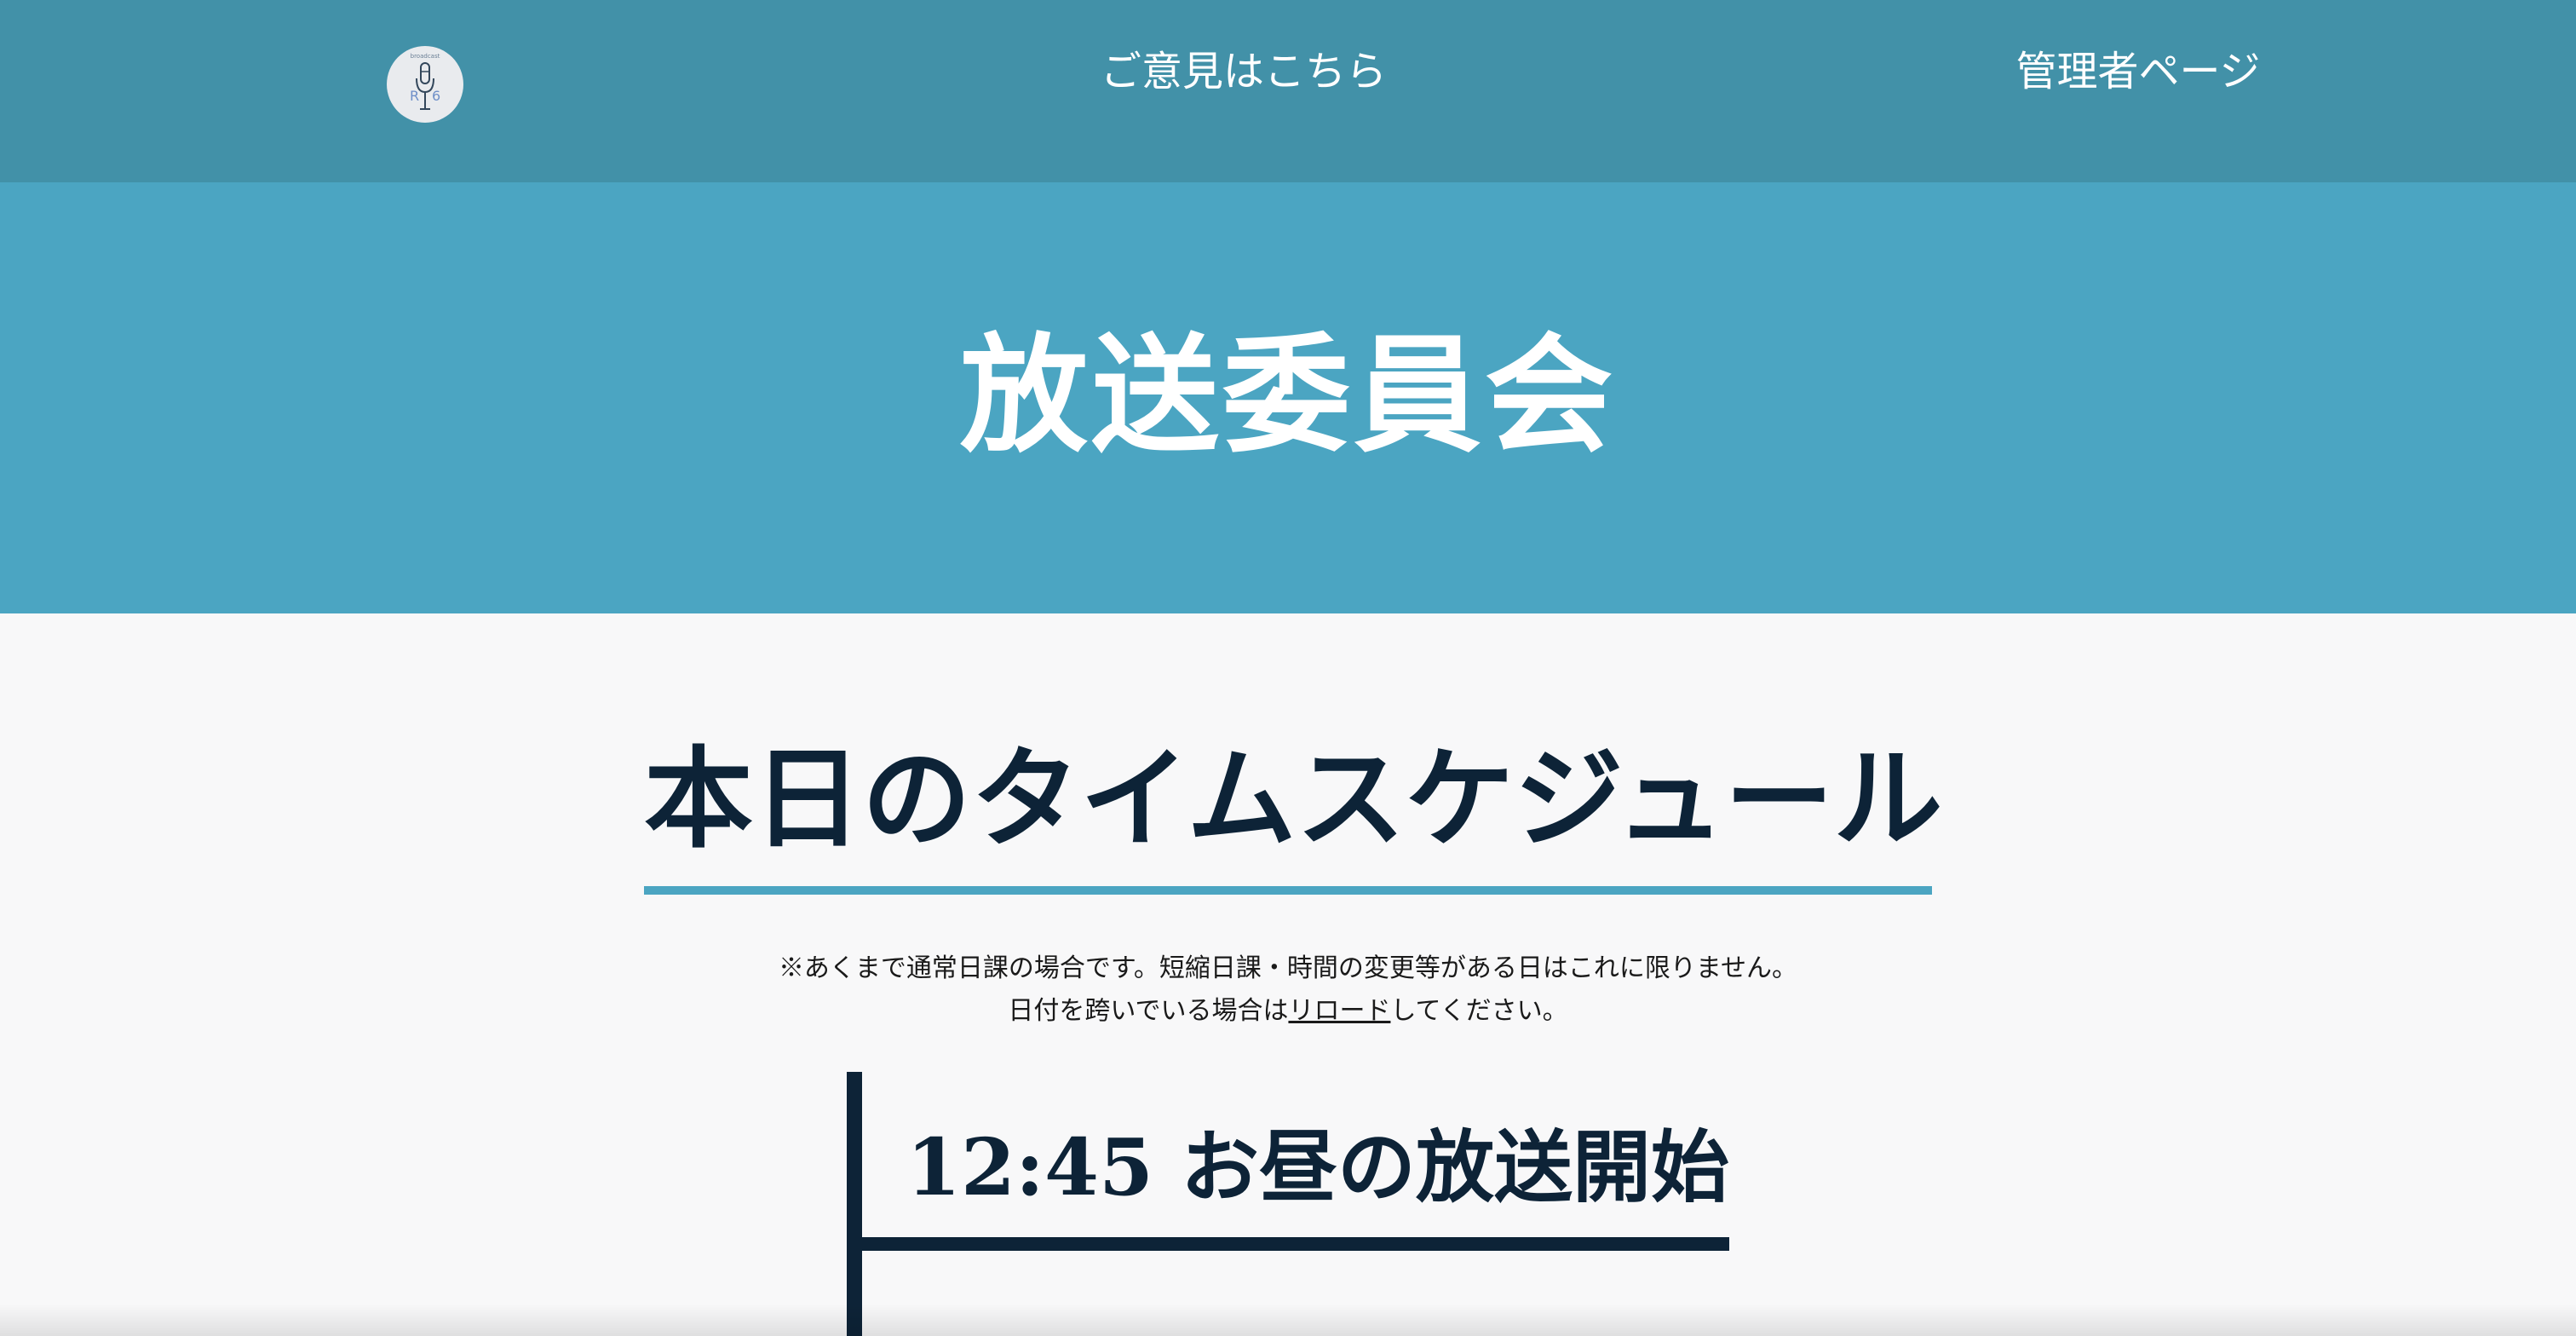 The image size is (2576, 1336). I want to click on notice-line-2-text: 日付を跨いでいる場合は, so click(1149, 1011).